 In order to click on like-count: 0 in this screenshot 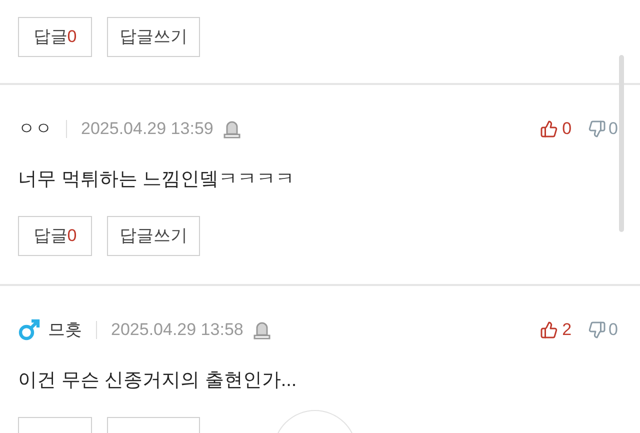, I will do `click(567, 129)`.